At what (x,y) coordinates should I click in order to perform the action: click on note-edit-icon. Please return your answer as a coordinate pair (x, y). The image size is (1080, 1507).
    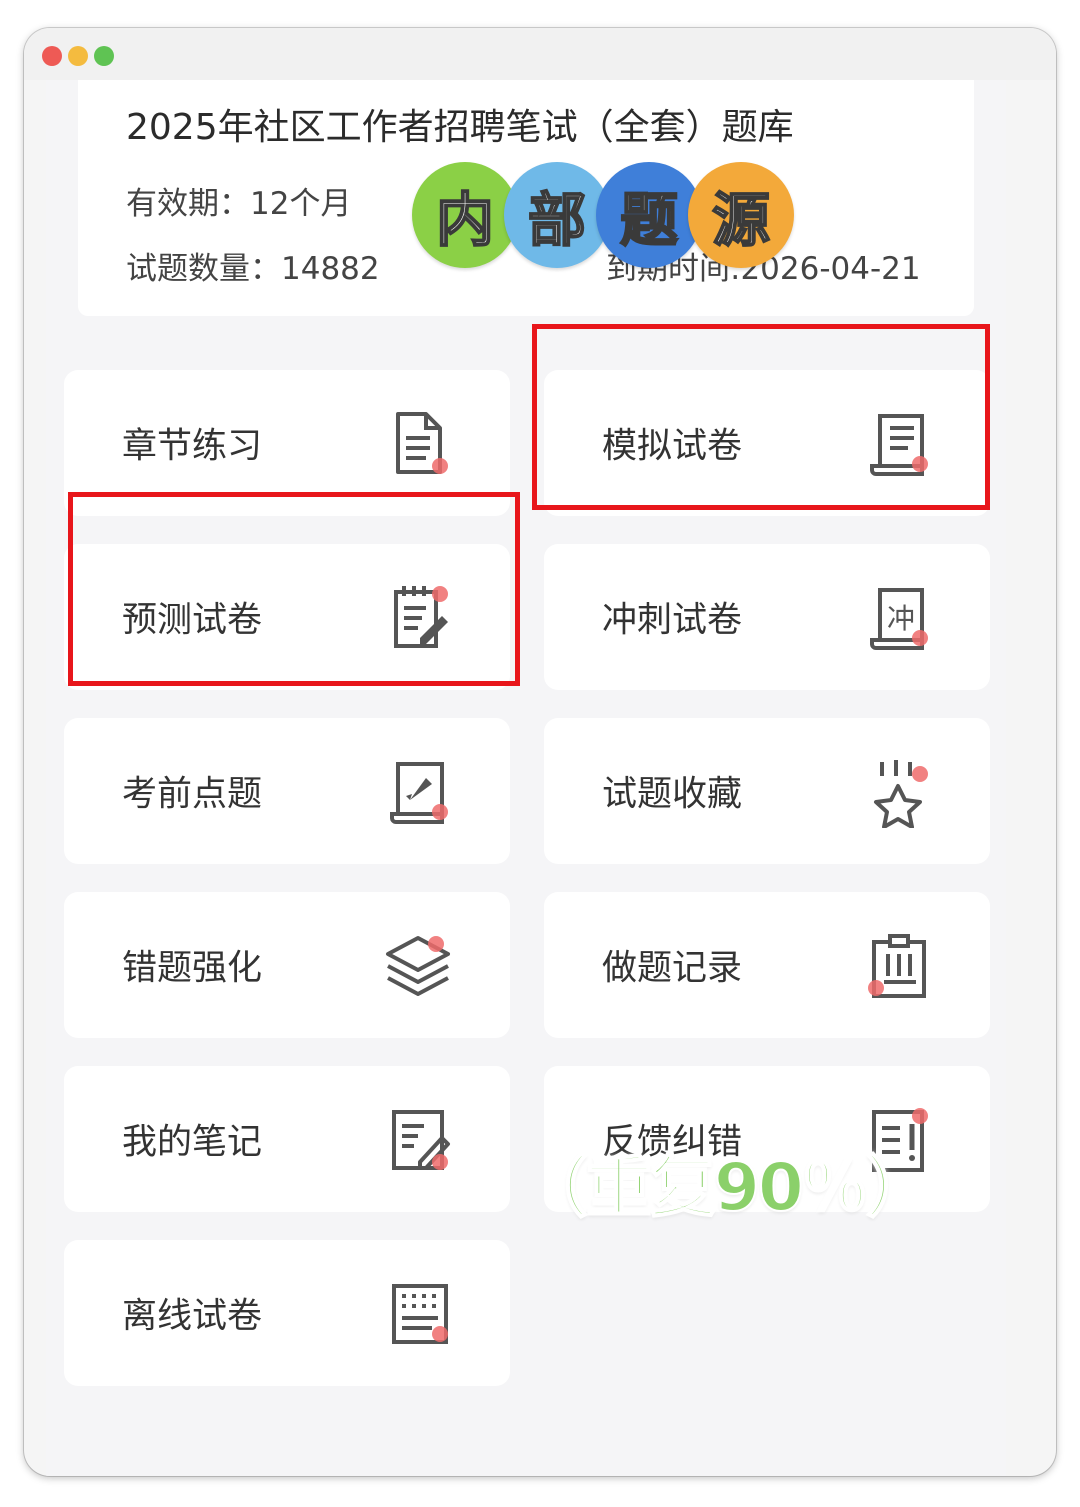
    Looking at the image, I should click on (418, 1140).